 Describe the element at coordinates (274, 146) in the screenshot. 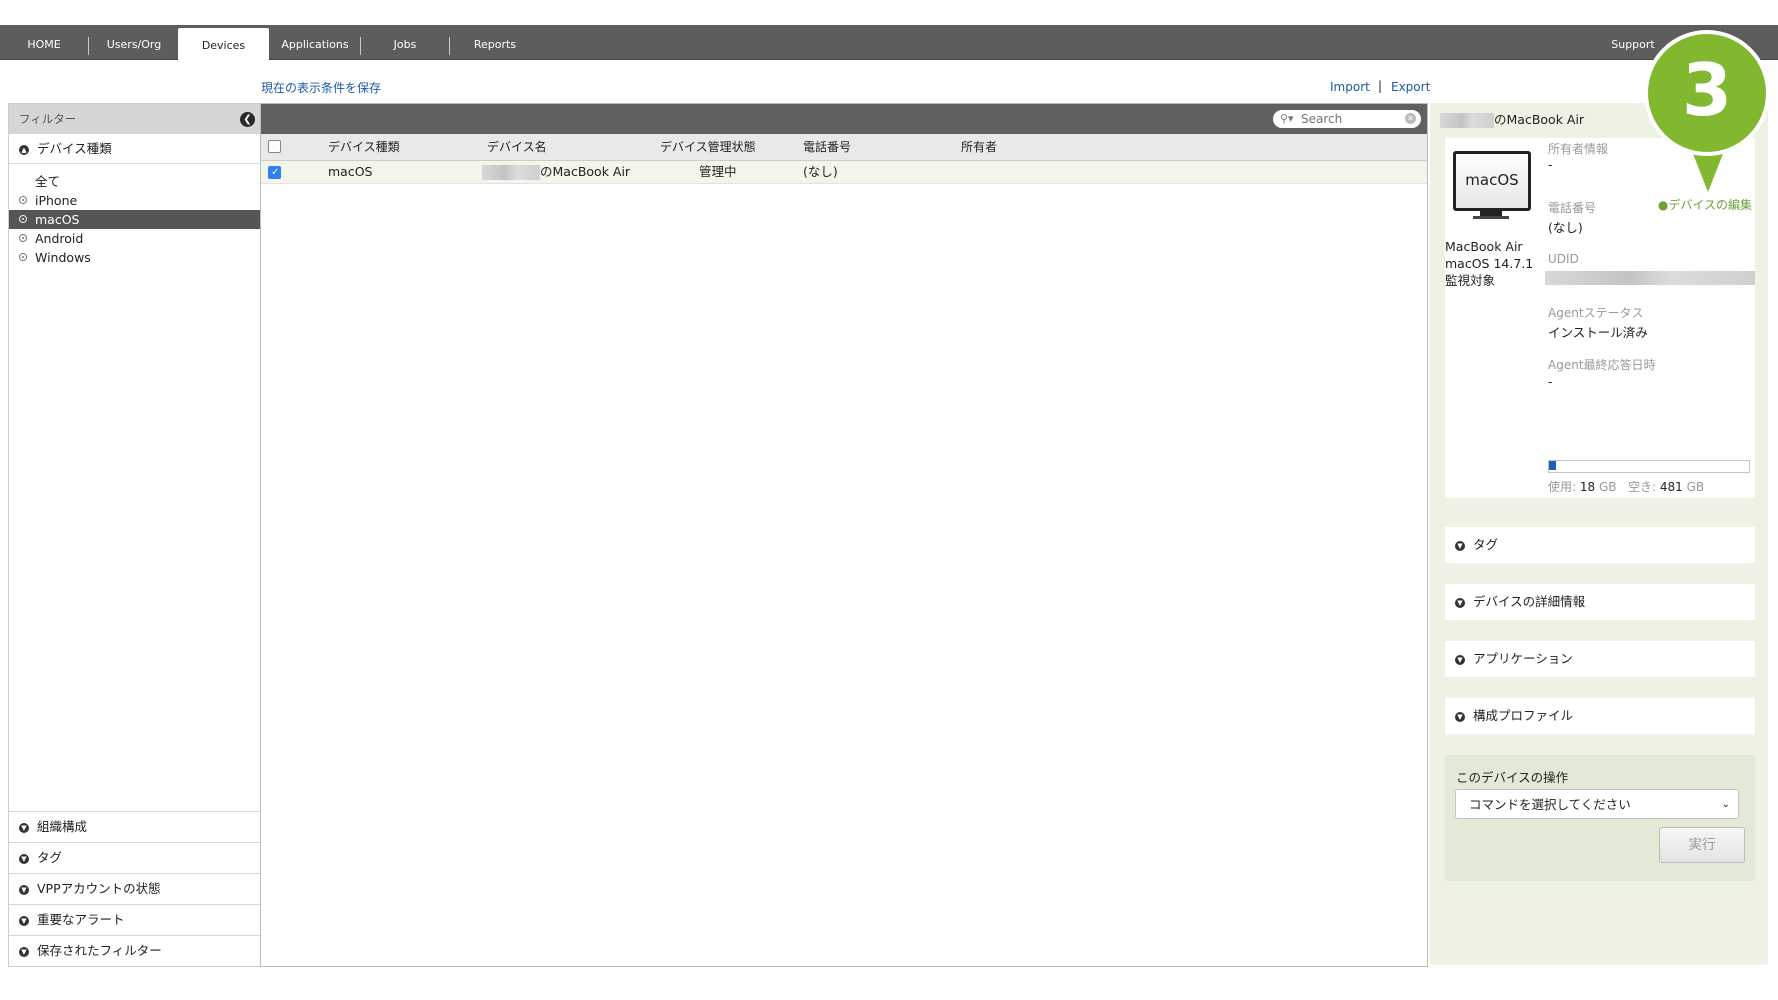

I see `select-all-checkbox` at that location.